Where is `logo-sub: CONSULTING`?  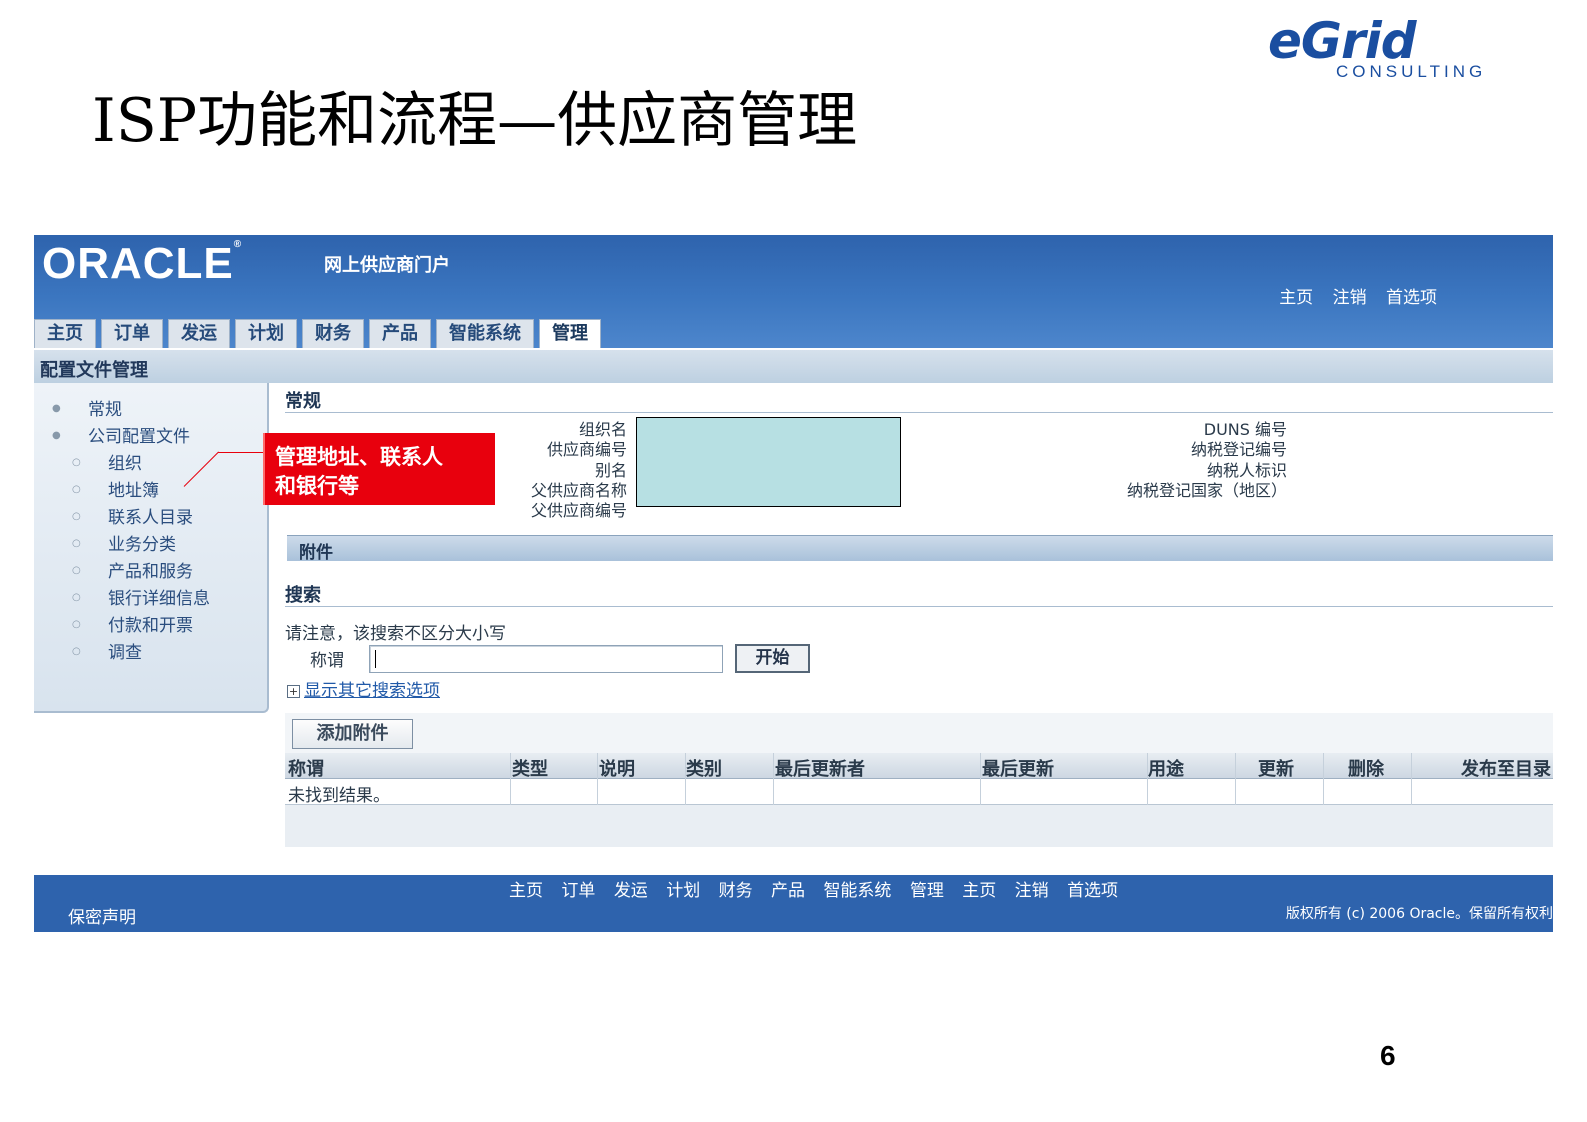 logo-sub: CONSULTING is located at coordinates (1411, 71).